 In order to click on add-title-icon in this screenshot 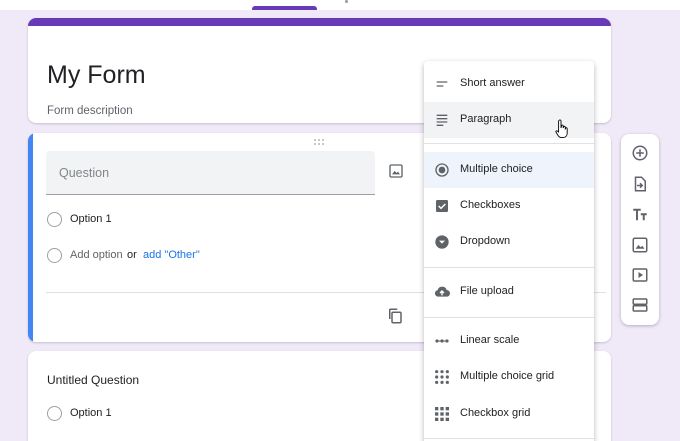, I will do `click(640, 215)`.